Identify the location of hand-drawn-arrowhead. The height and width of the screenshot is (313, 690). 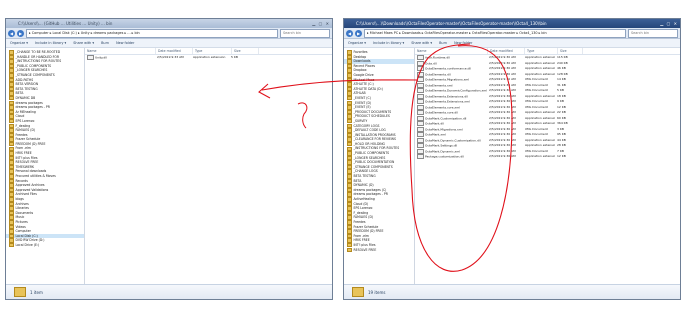
(264, 91).